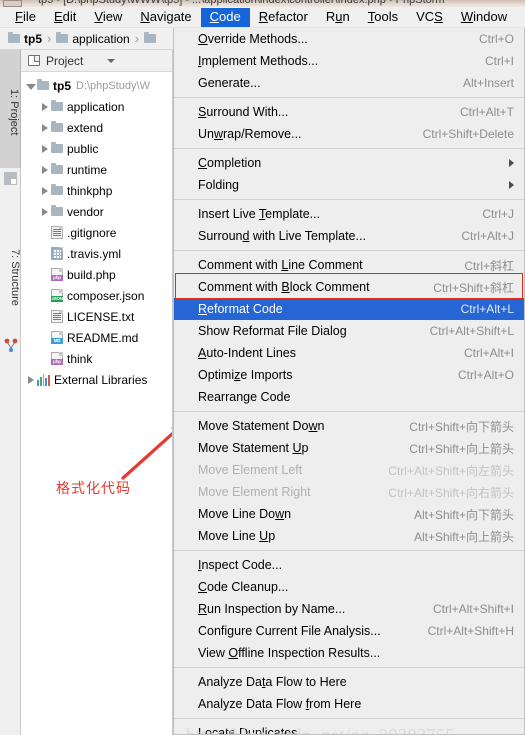 The width and height of the screenshot is (525, 735). I want to click on menu-item-comment-with-block-comment: Comment with Block Comment Ctrl+Shift+斜杠, so click(349, 287).